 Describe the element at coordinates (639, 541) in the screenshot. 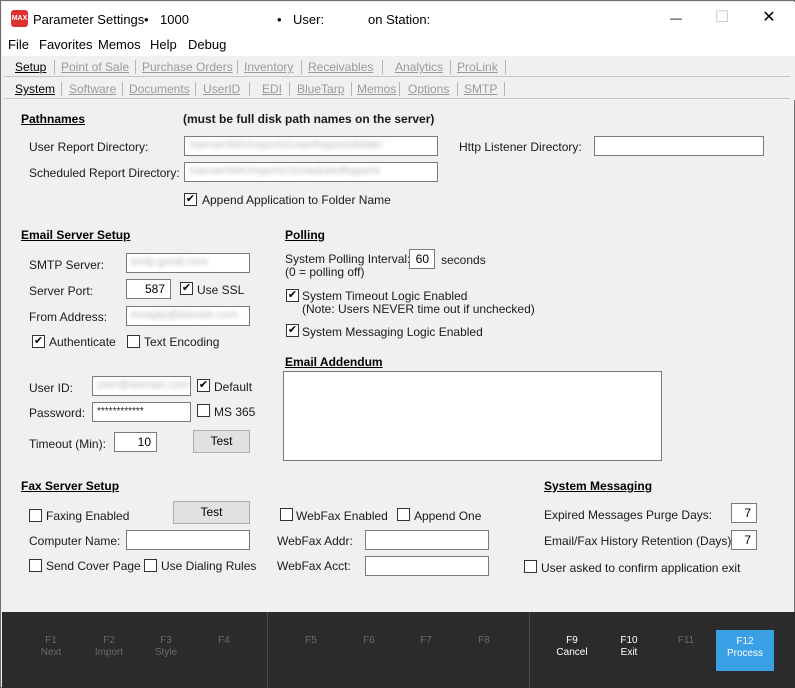

I see `history-retention-label: Email/Fax History Retention (Days):` at that location.